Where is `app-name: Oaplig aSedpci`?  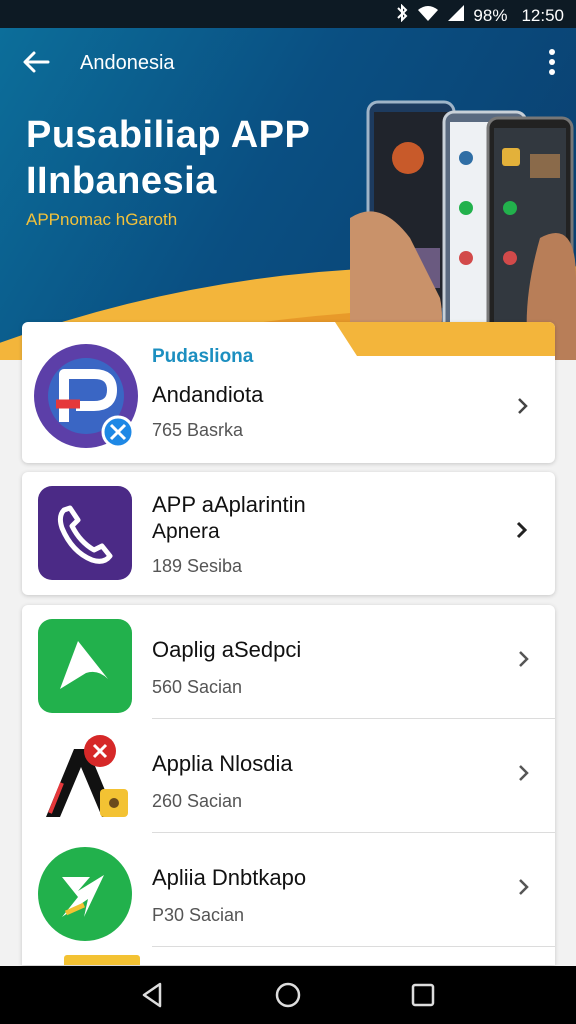 app-name: Oaplig aSedpci is located at coordinates (227, 649).